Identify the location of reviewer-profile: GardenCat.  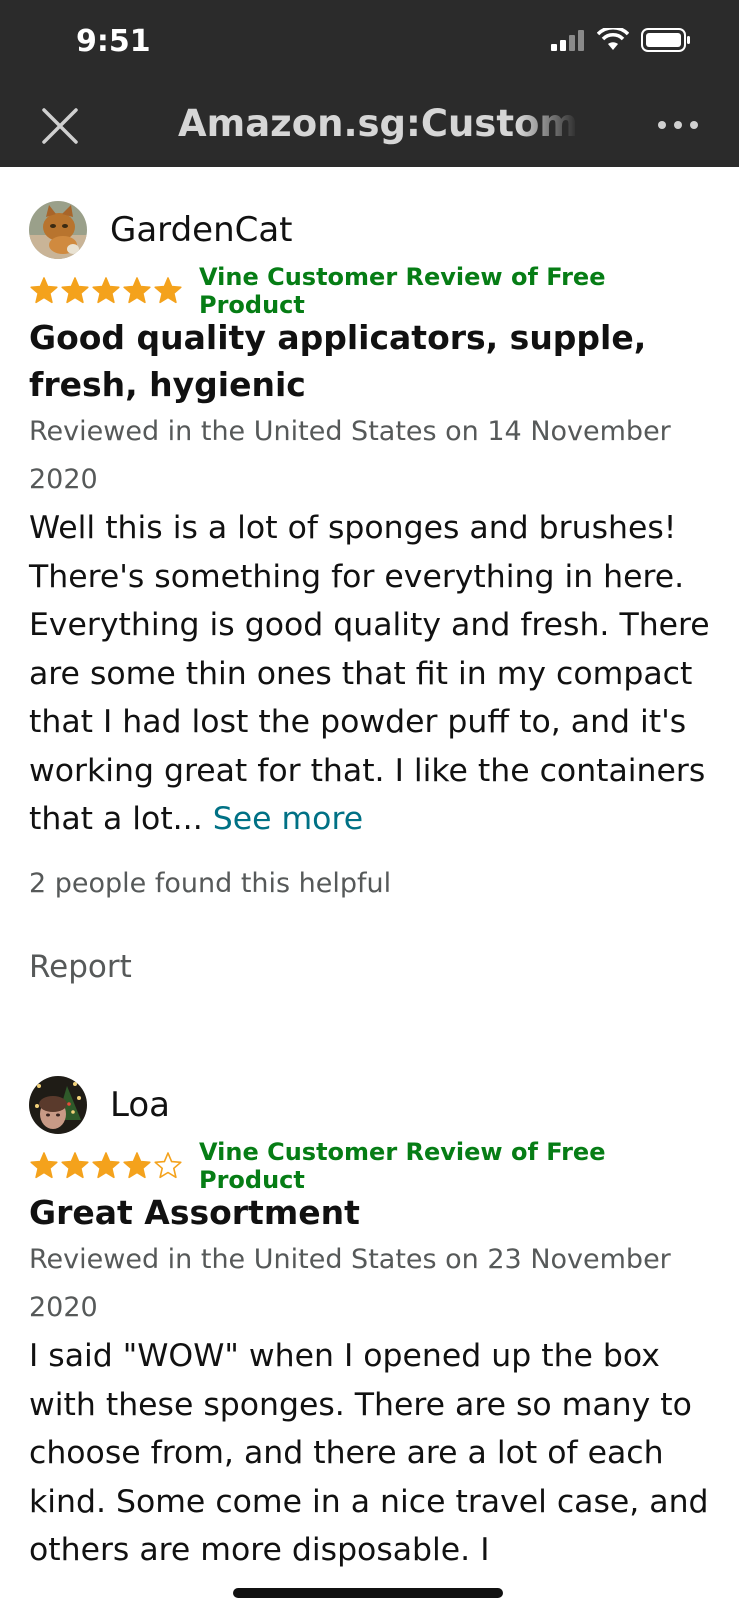
(374, 230).